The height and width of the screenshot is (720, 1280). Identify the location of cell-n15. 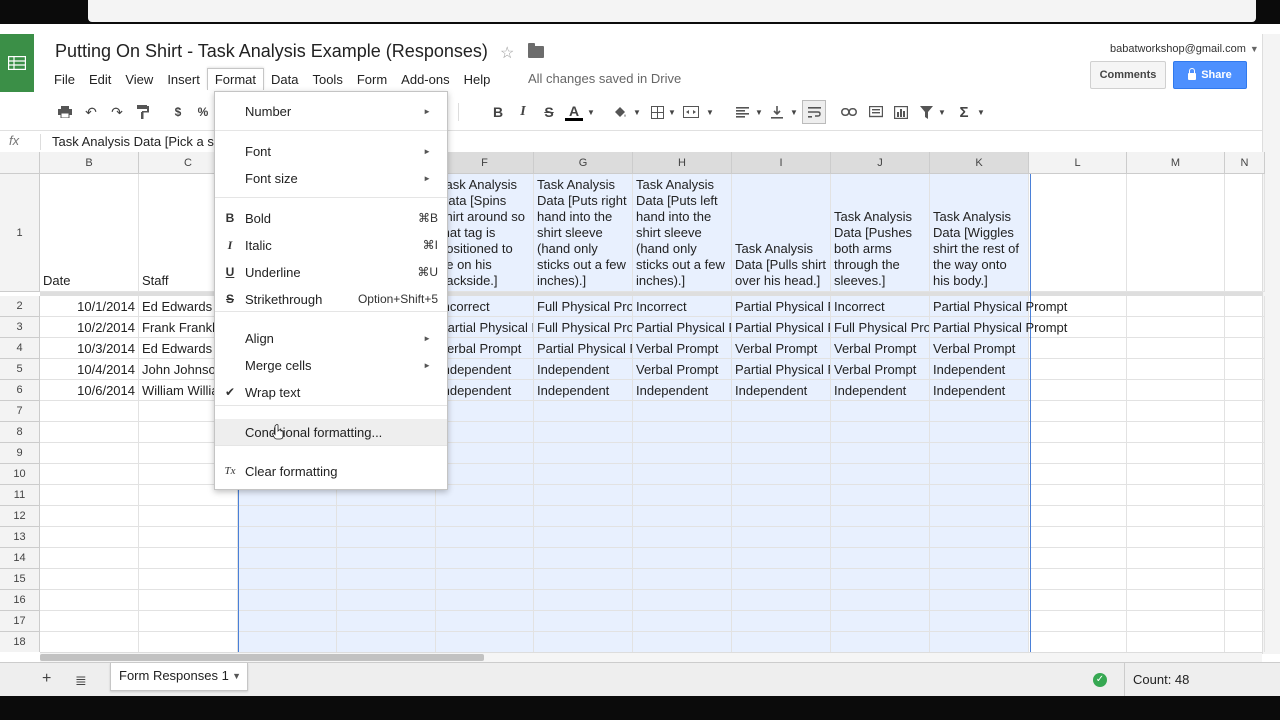
(1245, 579).